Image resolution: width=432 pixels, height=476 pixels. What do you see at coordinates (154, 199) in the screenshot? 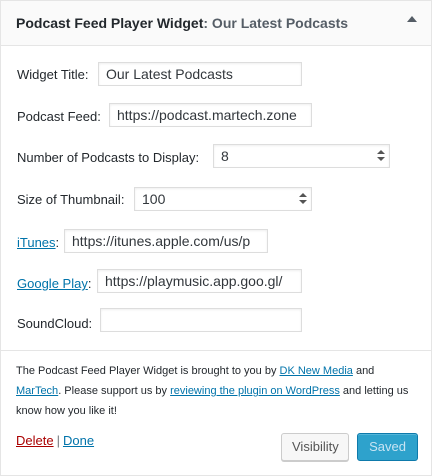
I see `thumb-size-value: 100` at bounding box center [154, 199].